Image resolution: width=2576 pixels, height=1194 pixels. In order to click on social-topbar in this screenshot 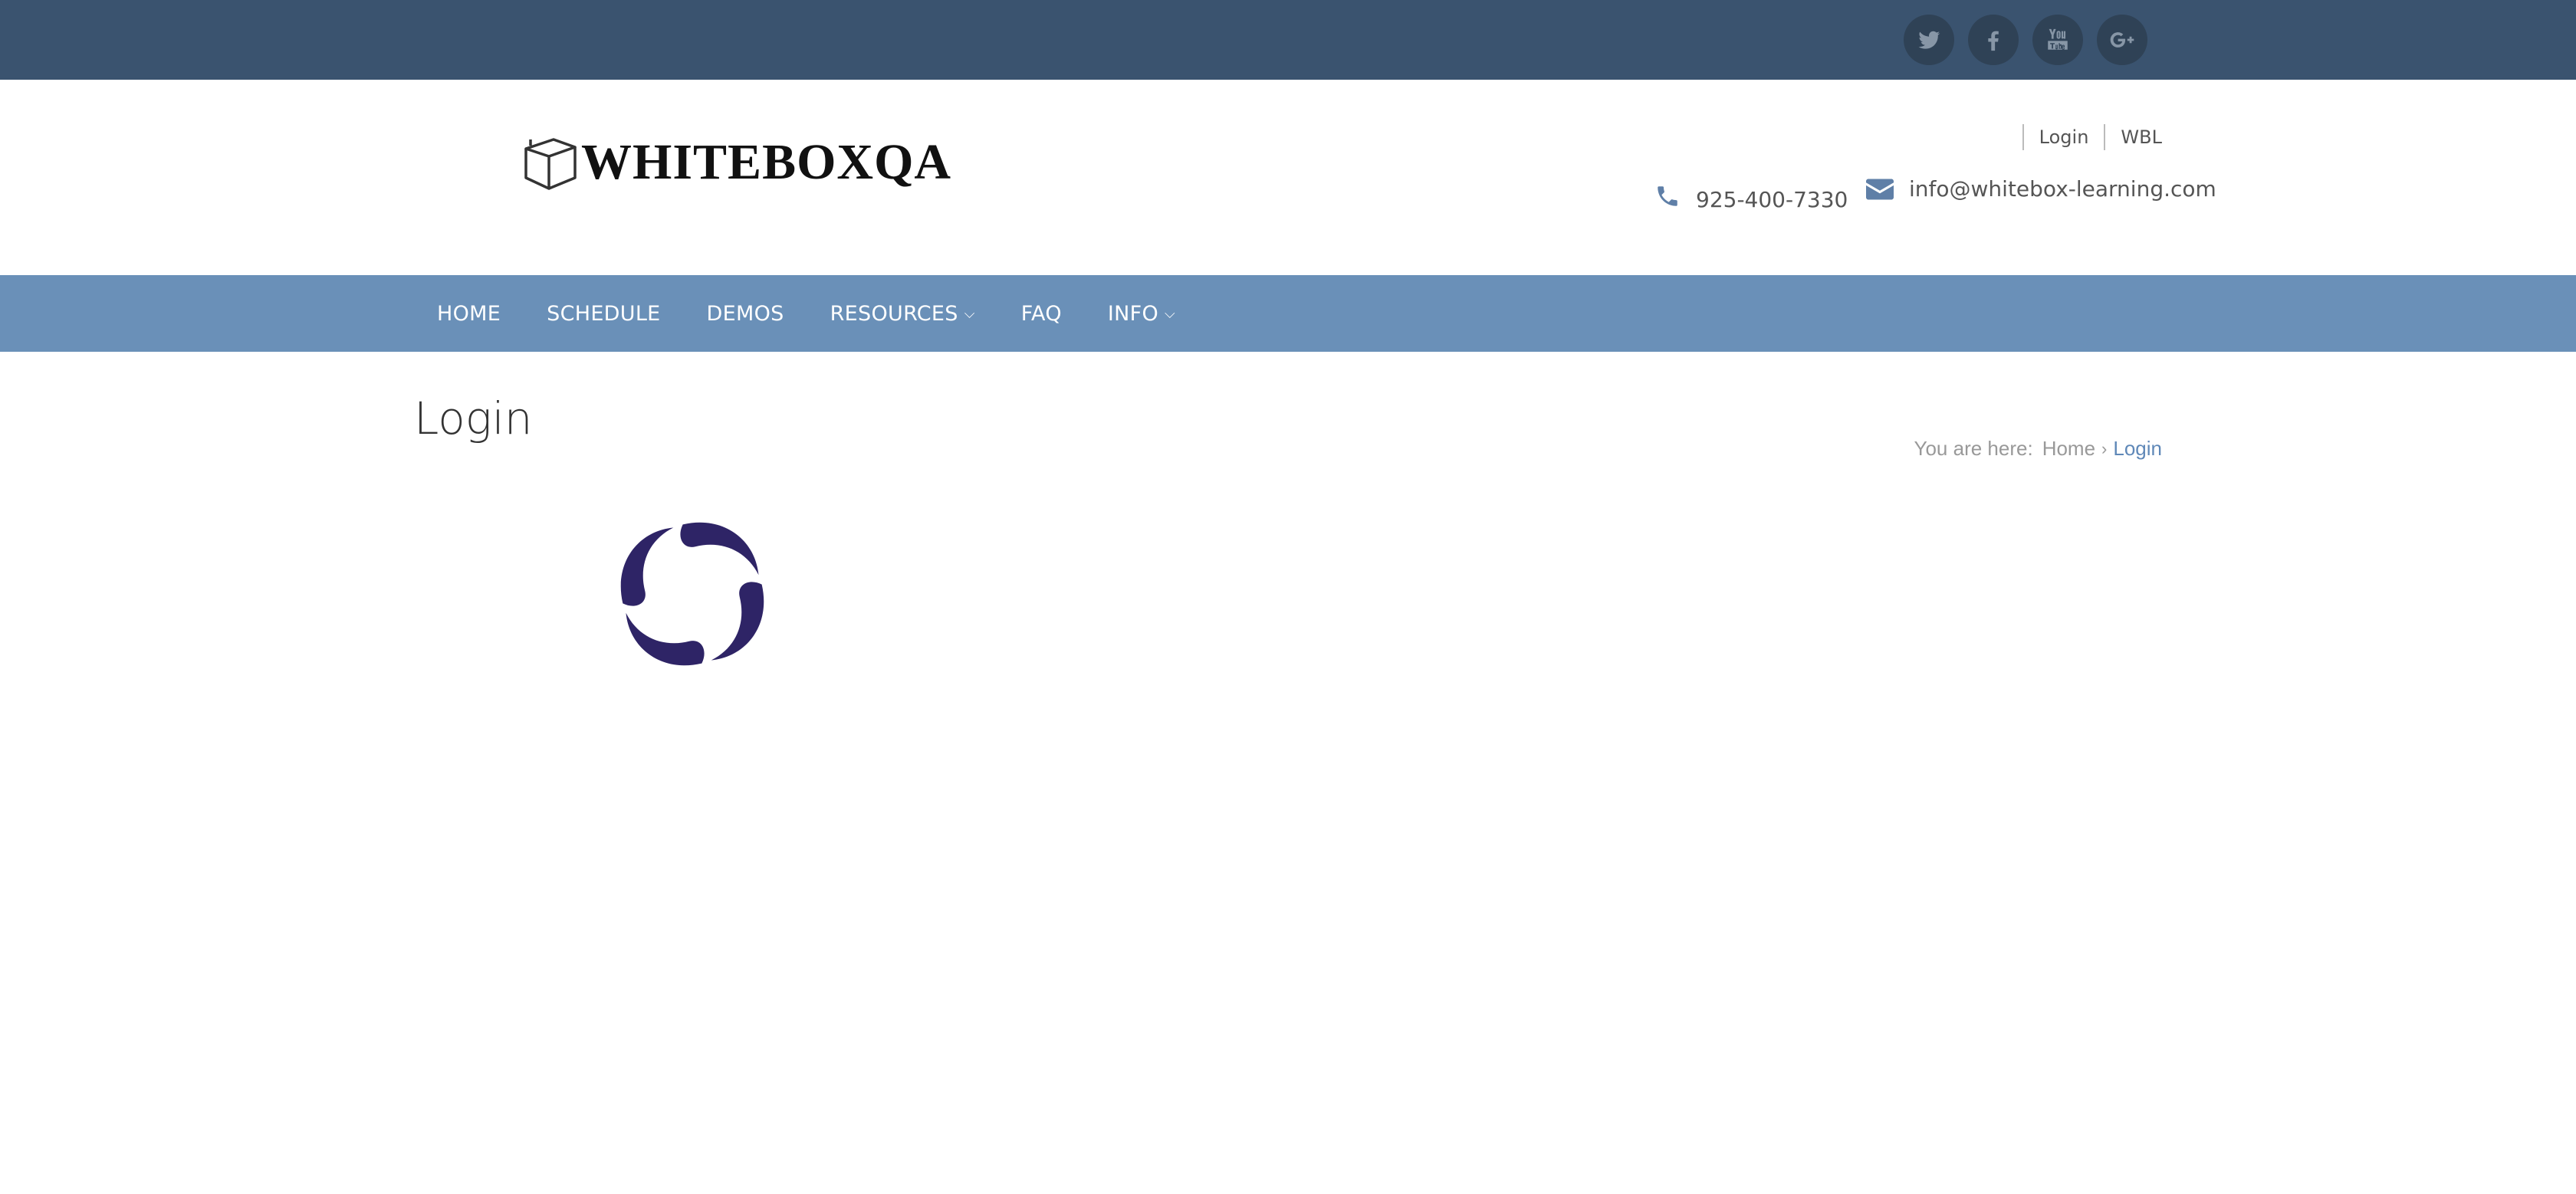, I will do `click(1288, 40)`.